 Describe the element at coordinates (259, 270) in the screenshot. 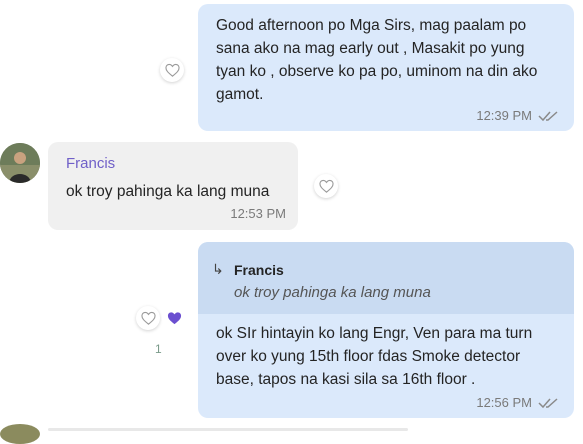

I see `quote-sender: Francis` at that location.